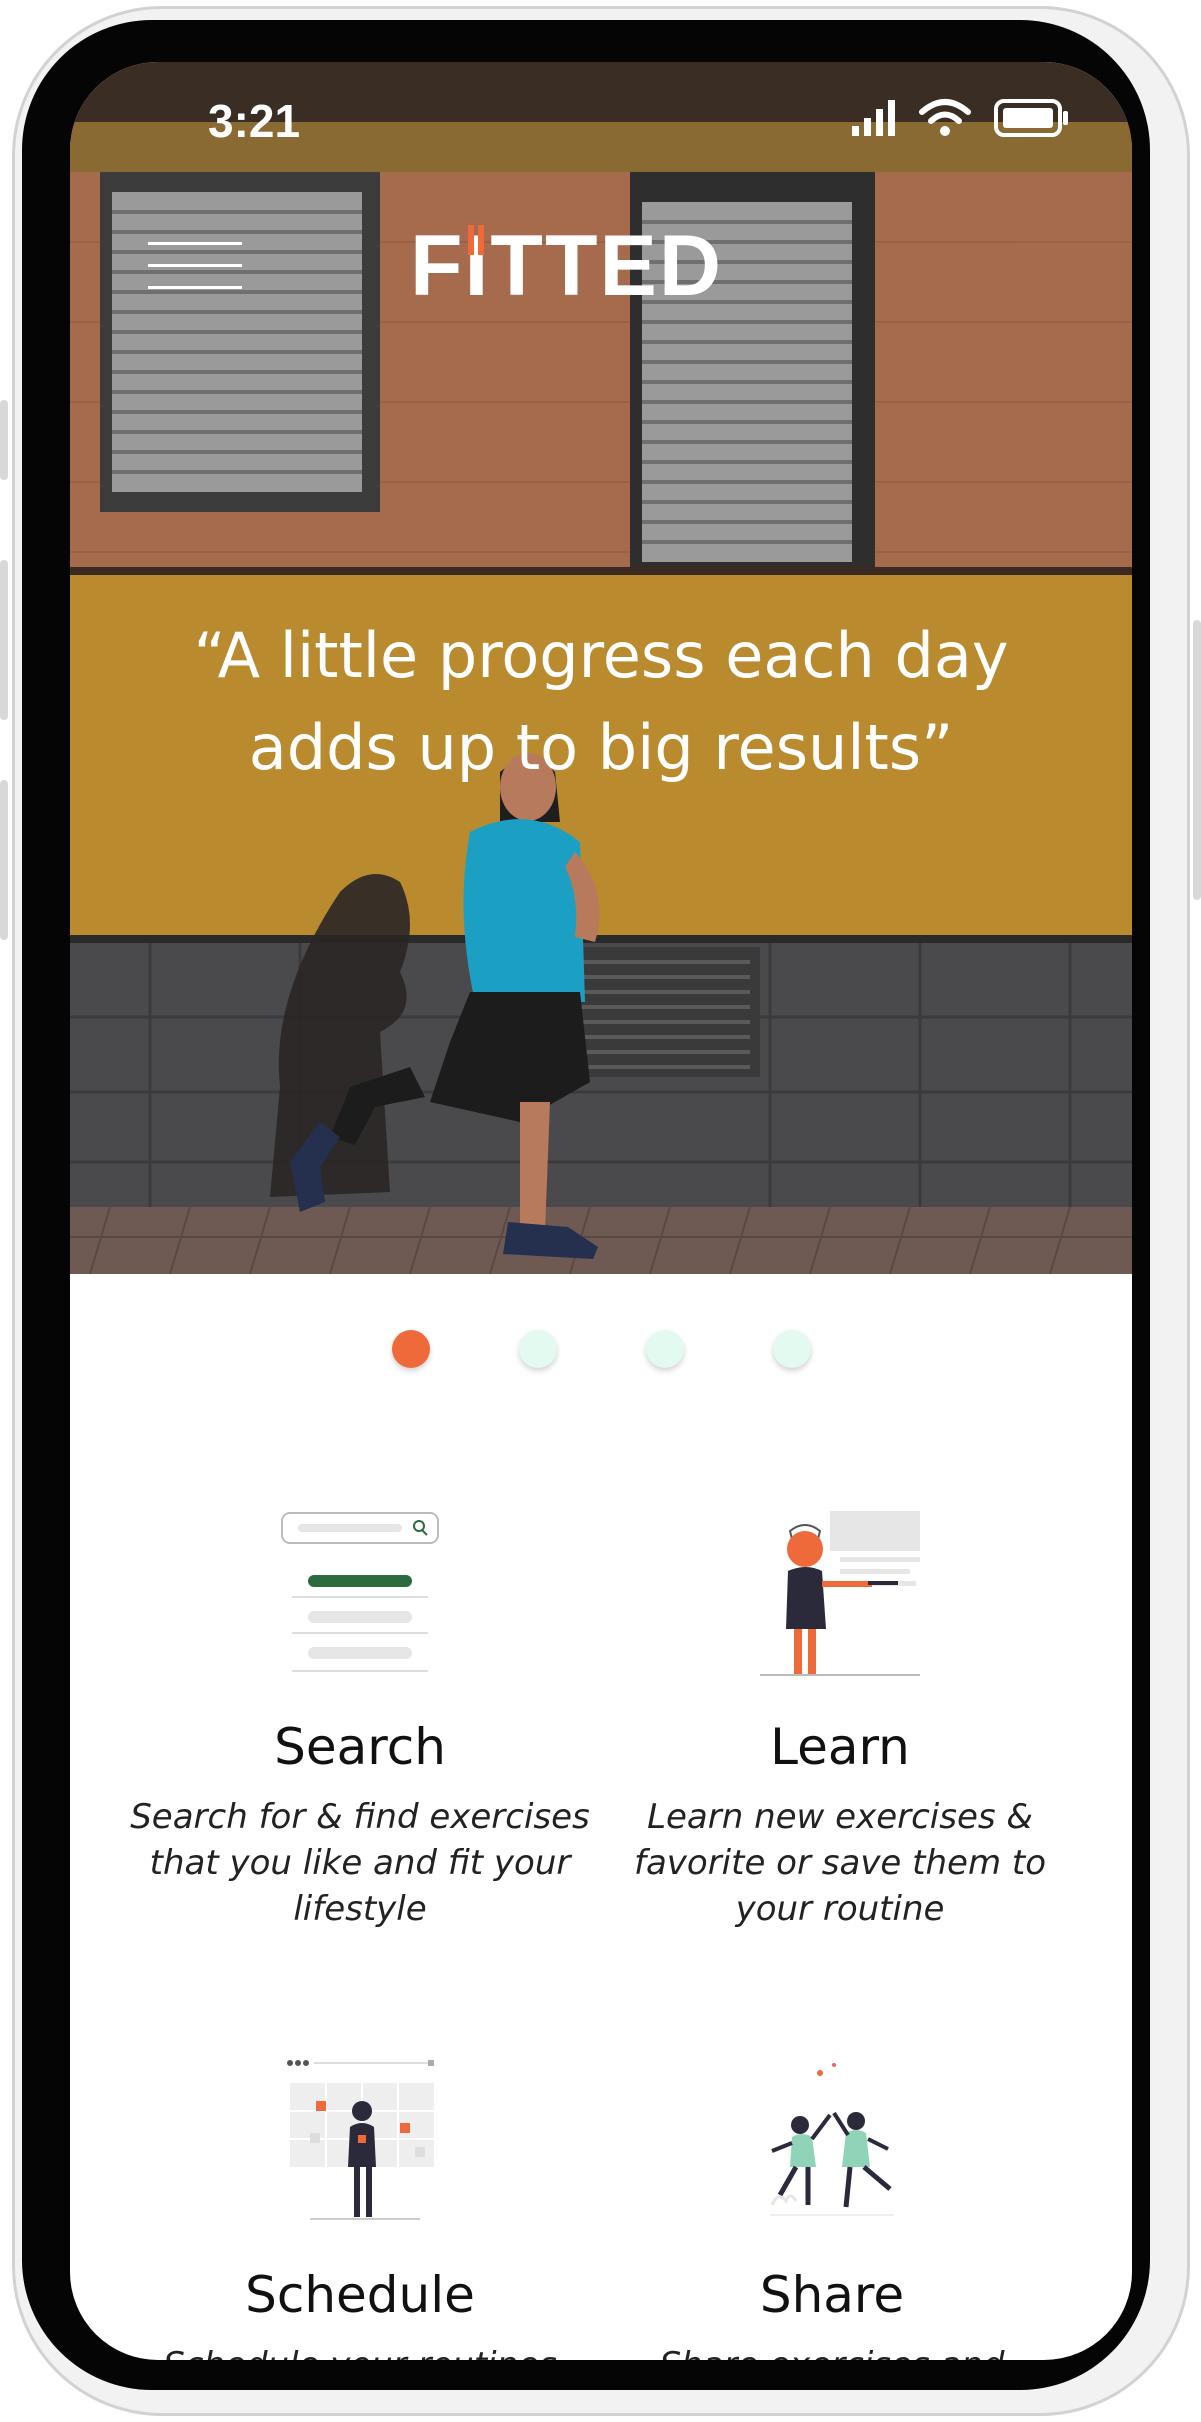 This screenshot has height=2422, width=1201. I want to click on feature-title: Learn, so click(840, 1747).